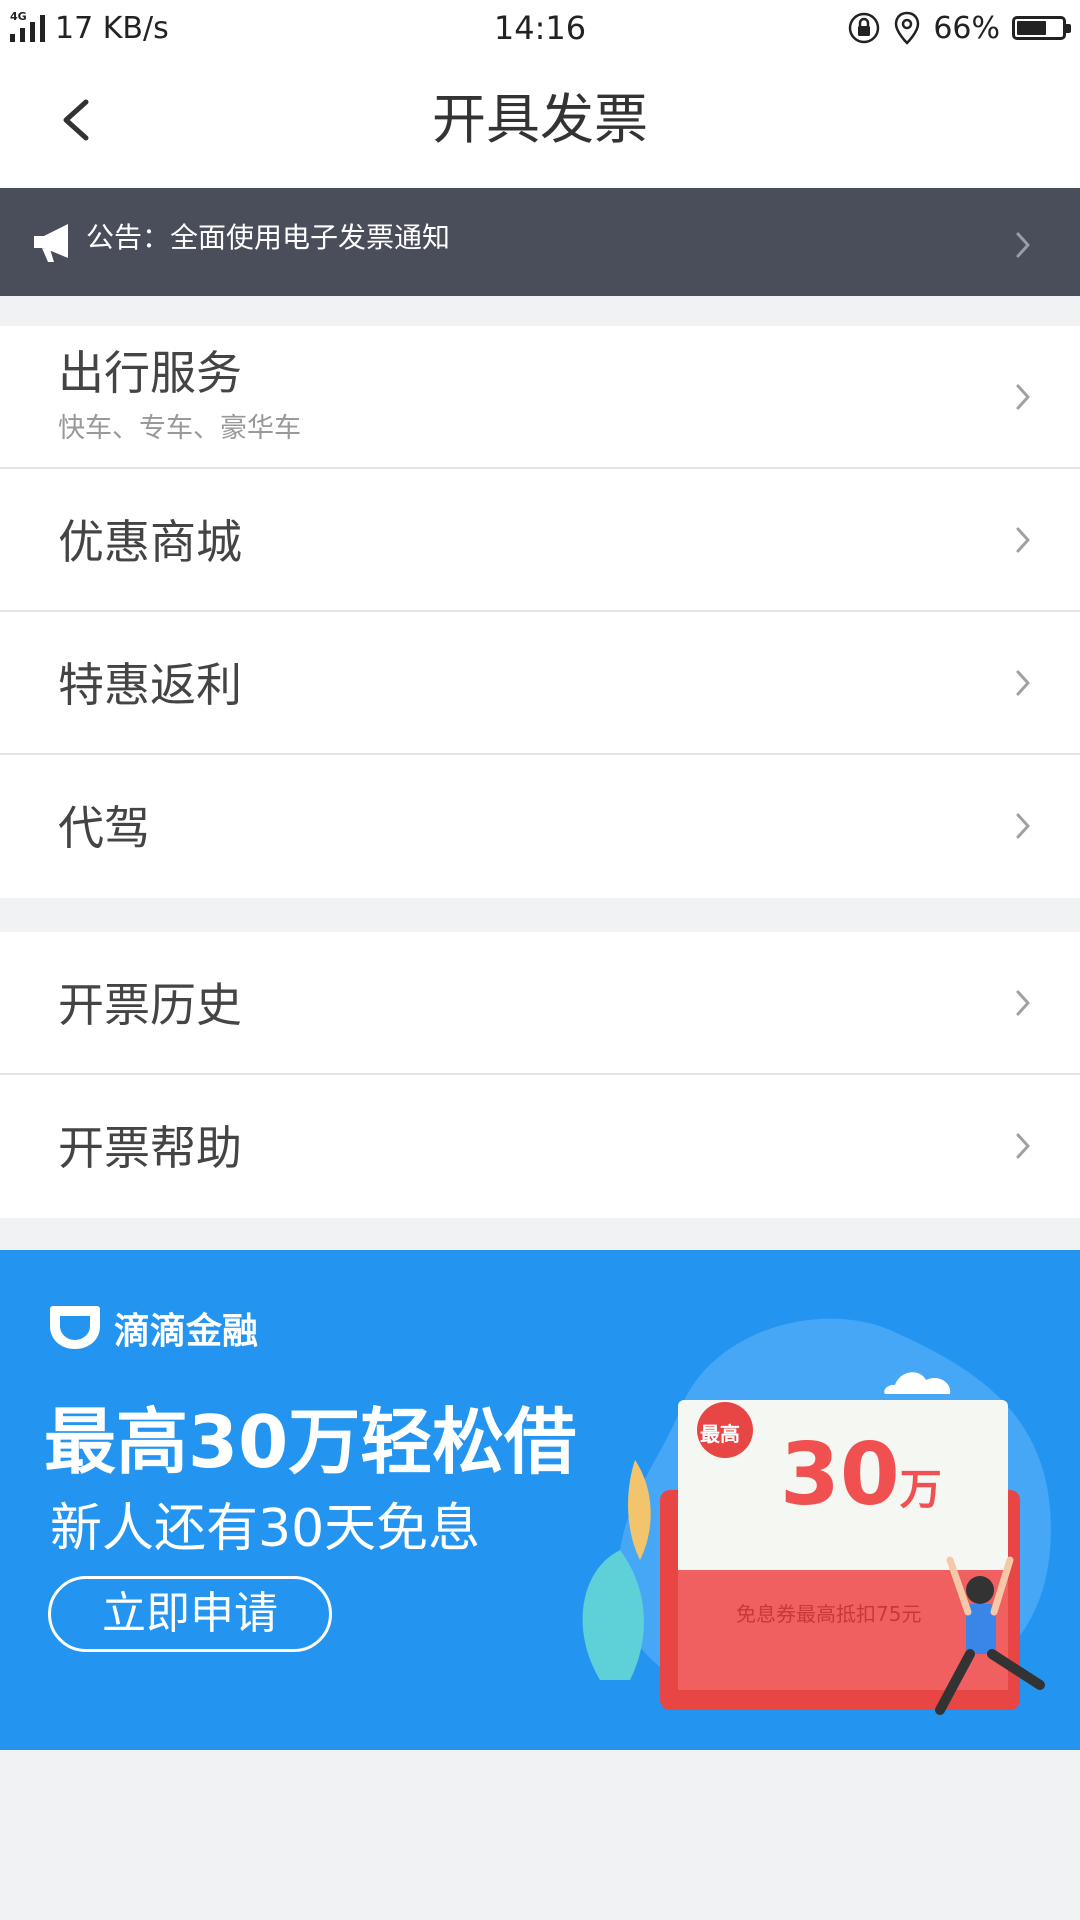 This screenshot has width=1080, height=1920. I want to click on promo-title: 最高30万轻松借, so click(310, 1442).